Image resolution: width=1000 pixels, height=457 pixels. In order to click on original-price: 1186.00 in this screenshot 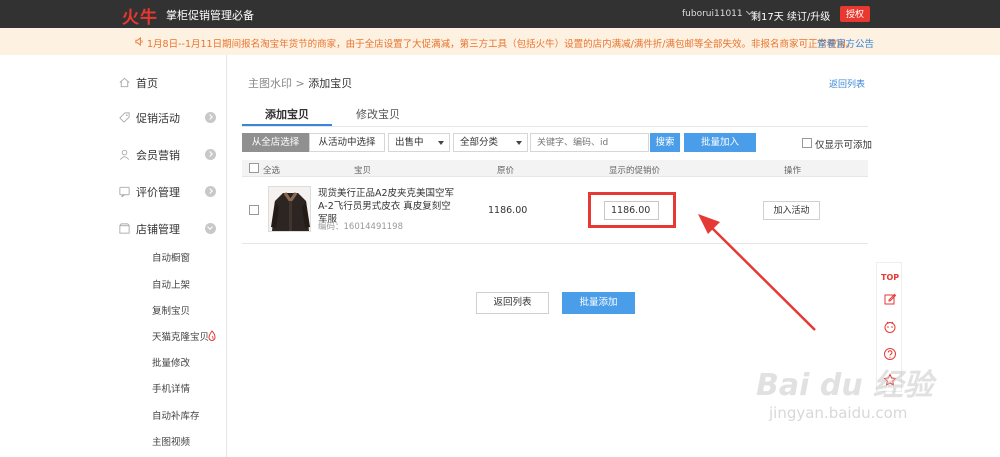, I will do `click(508, 210)`.